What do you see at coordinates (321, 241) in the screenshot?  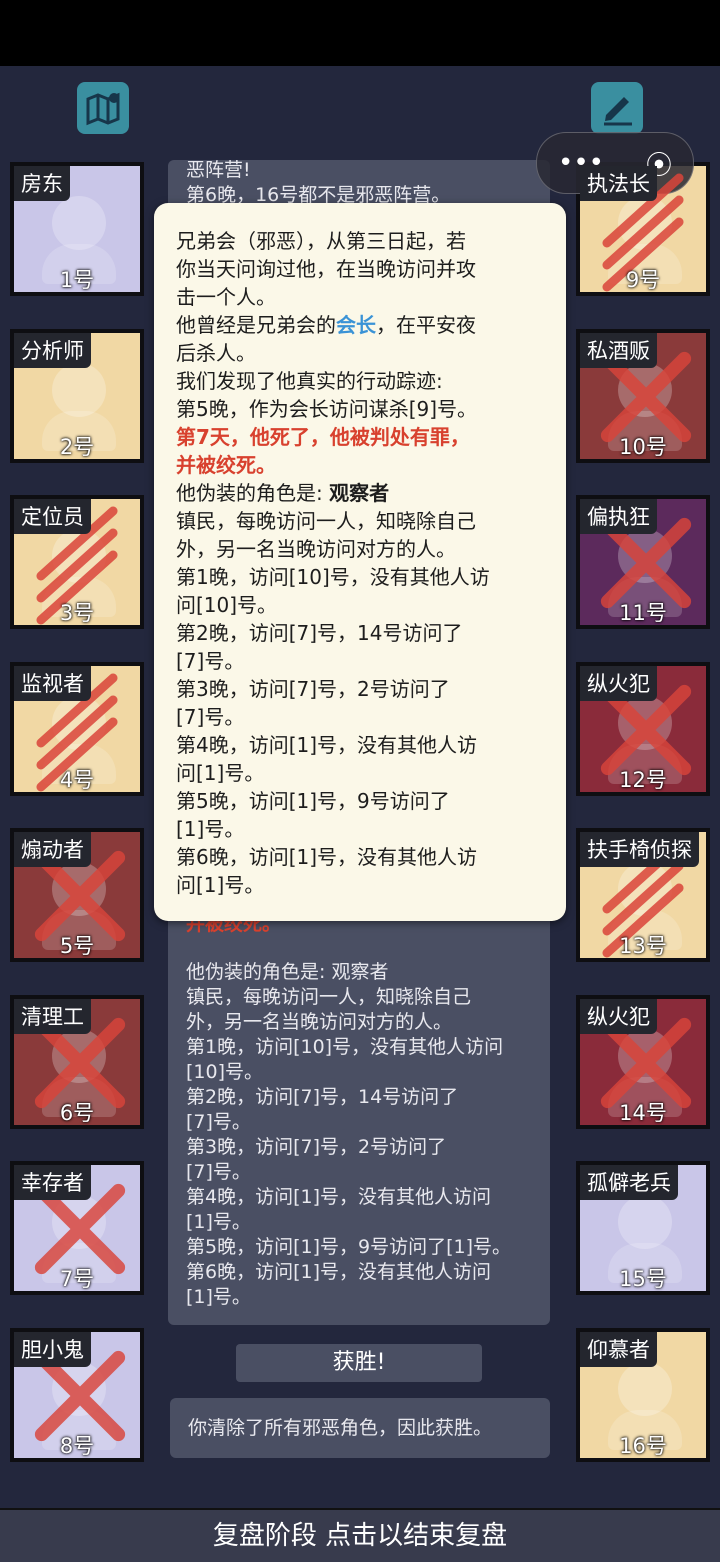 I see `popup-line: 兄弟会（邪恶），从第三日起，若` at bounding box center [321, 241].